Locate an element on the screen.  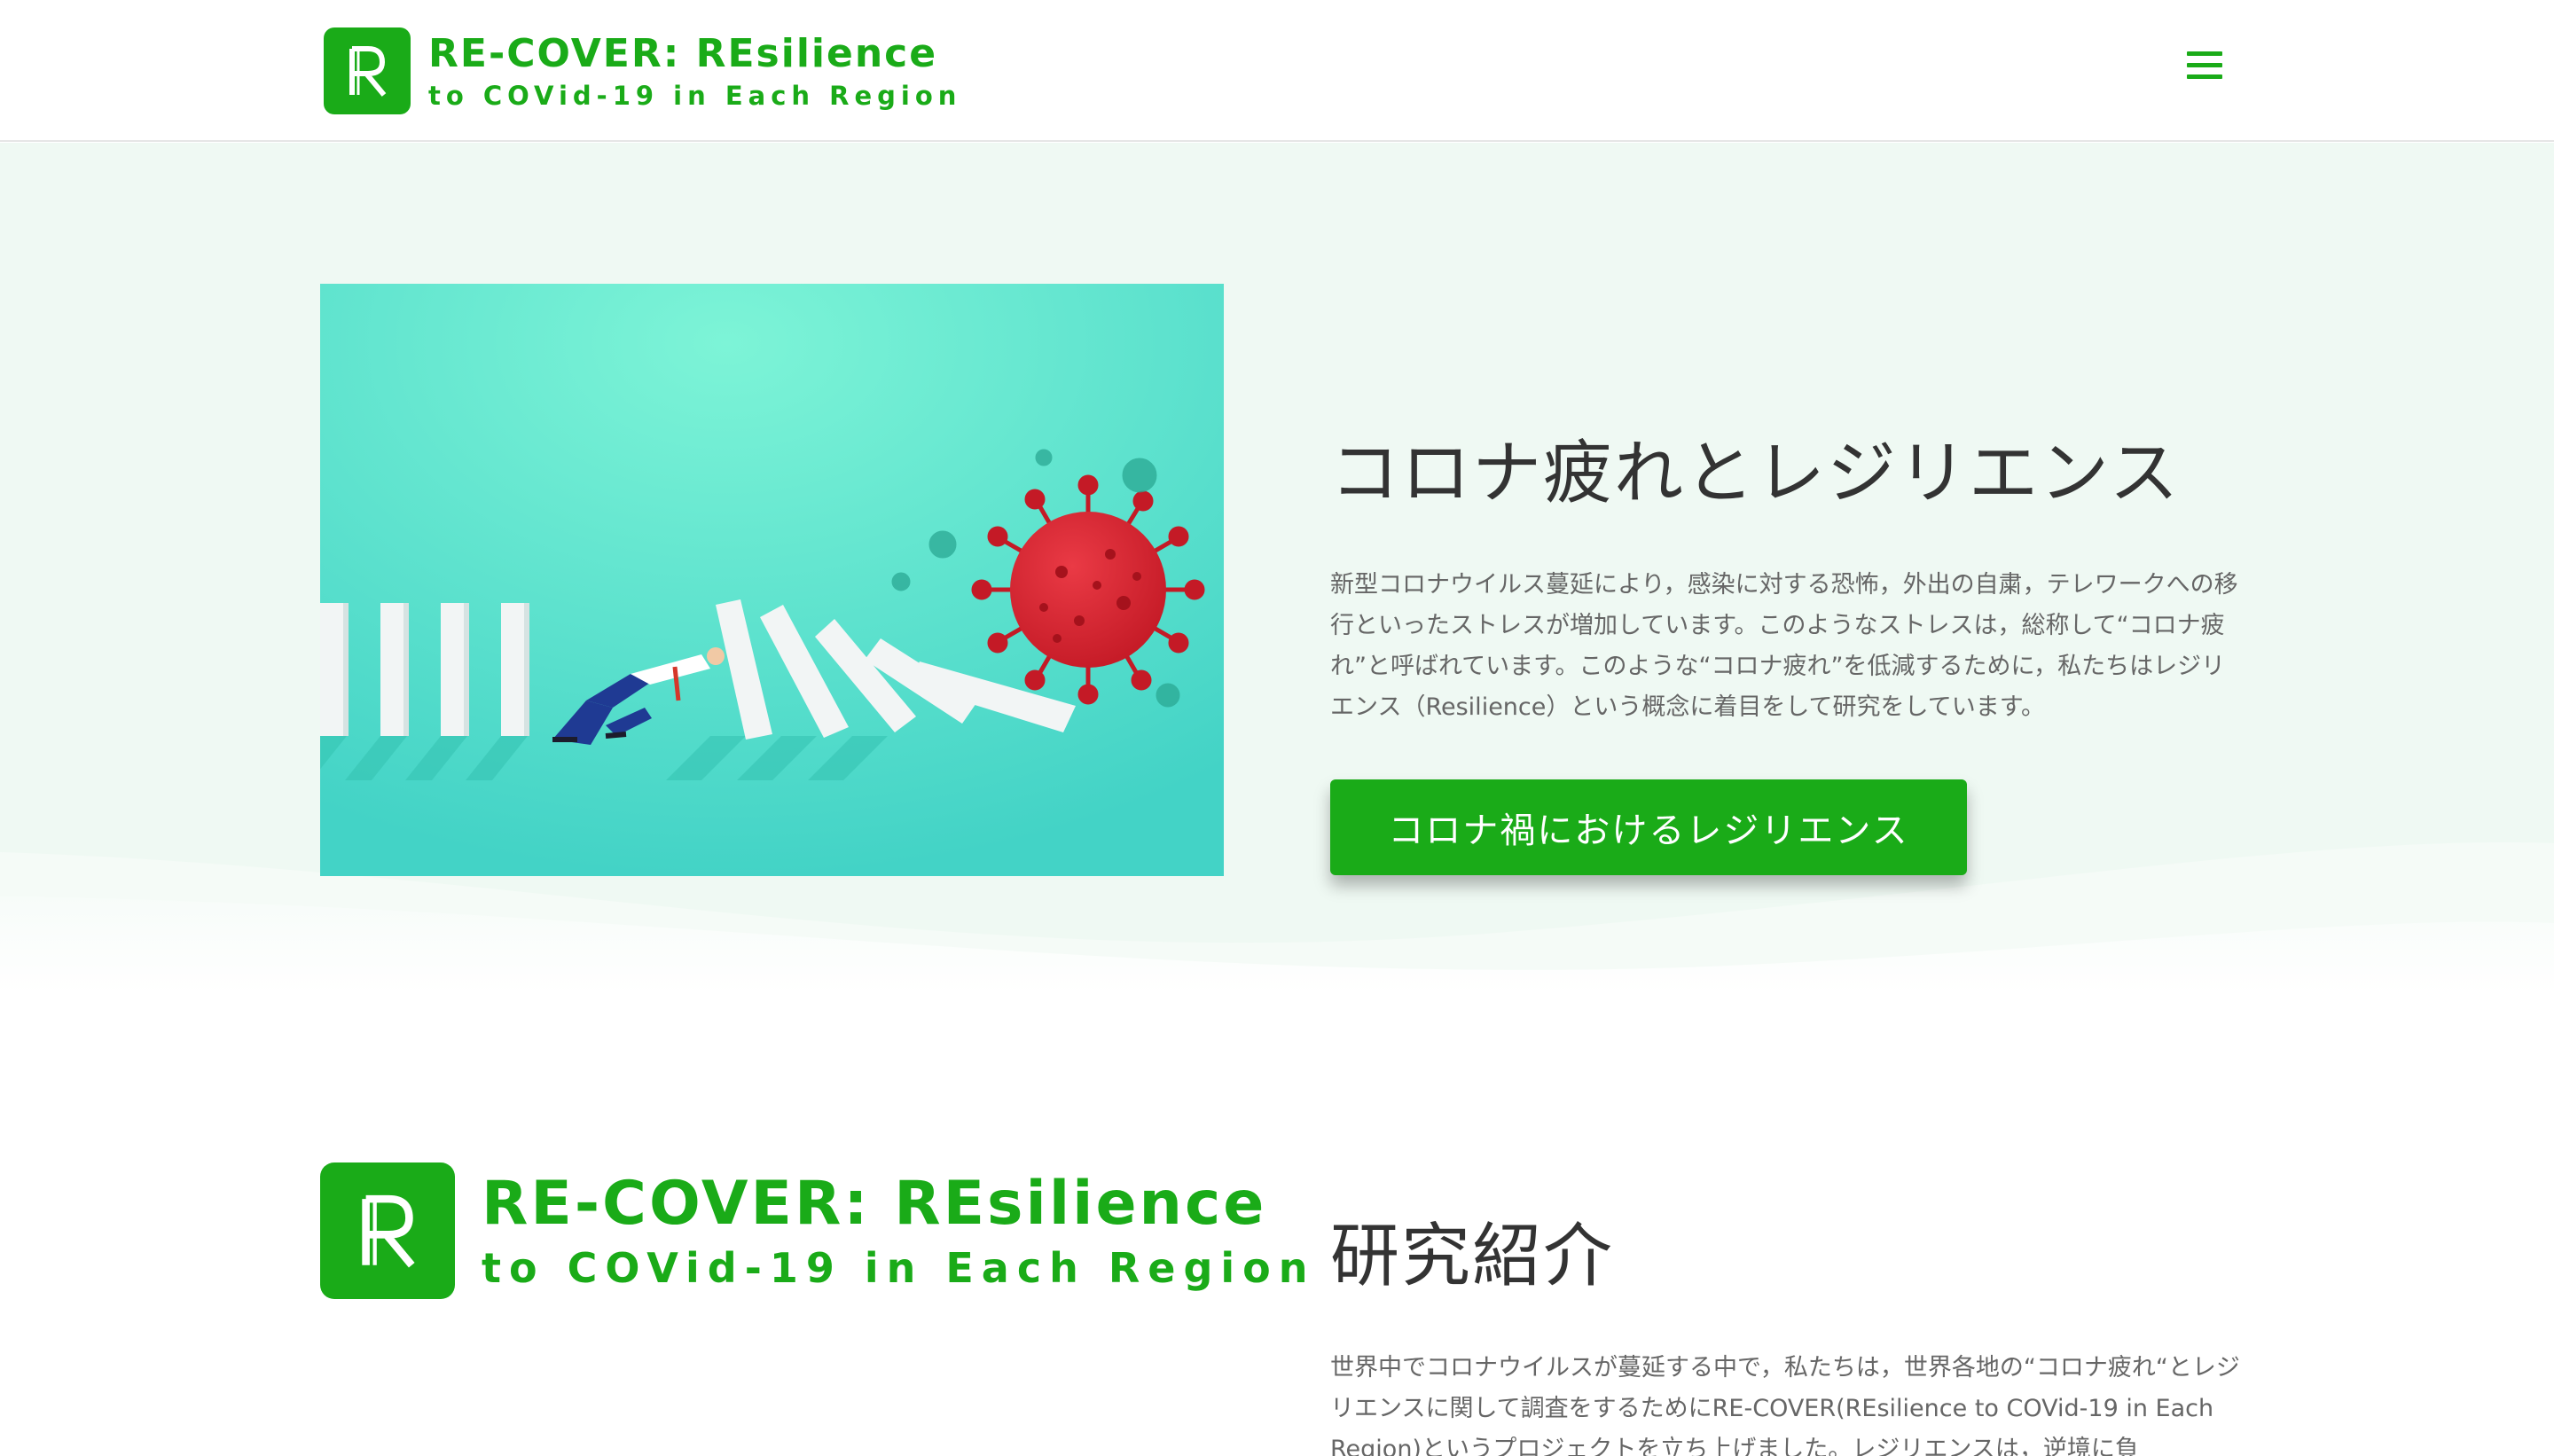
brand-subtitle: to COVid-19 in Each Region is located at coordinates (695, 96).